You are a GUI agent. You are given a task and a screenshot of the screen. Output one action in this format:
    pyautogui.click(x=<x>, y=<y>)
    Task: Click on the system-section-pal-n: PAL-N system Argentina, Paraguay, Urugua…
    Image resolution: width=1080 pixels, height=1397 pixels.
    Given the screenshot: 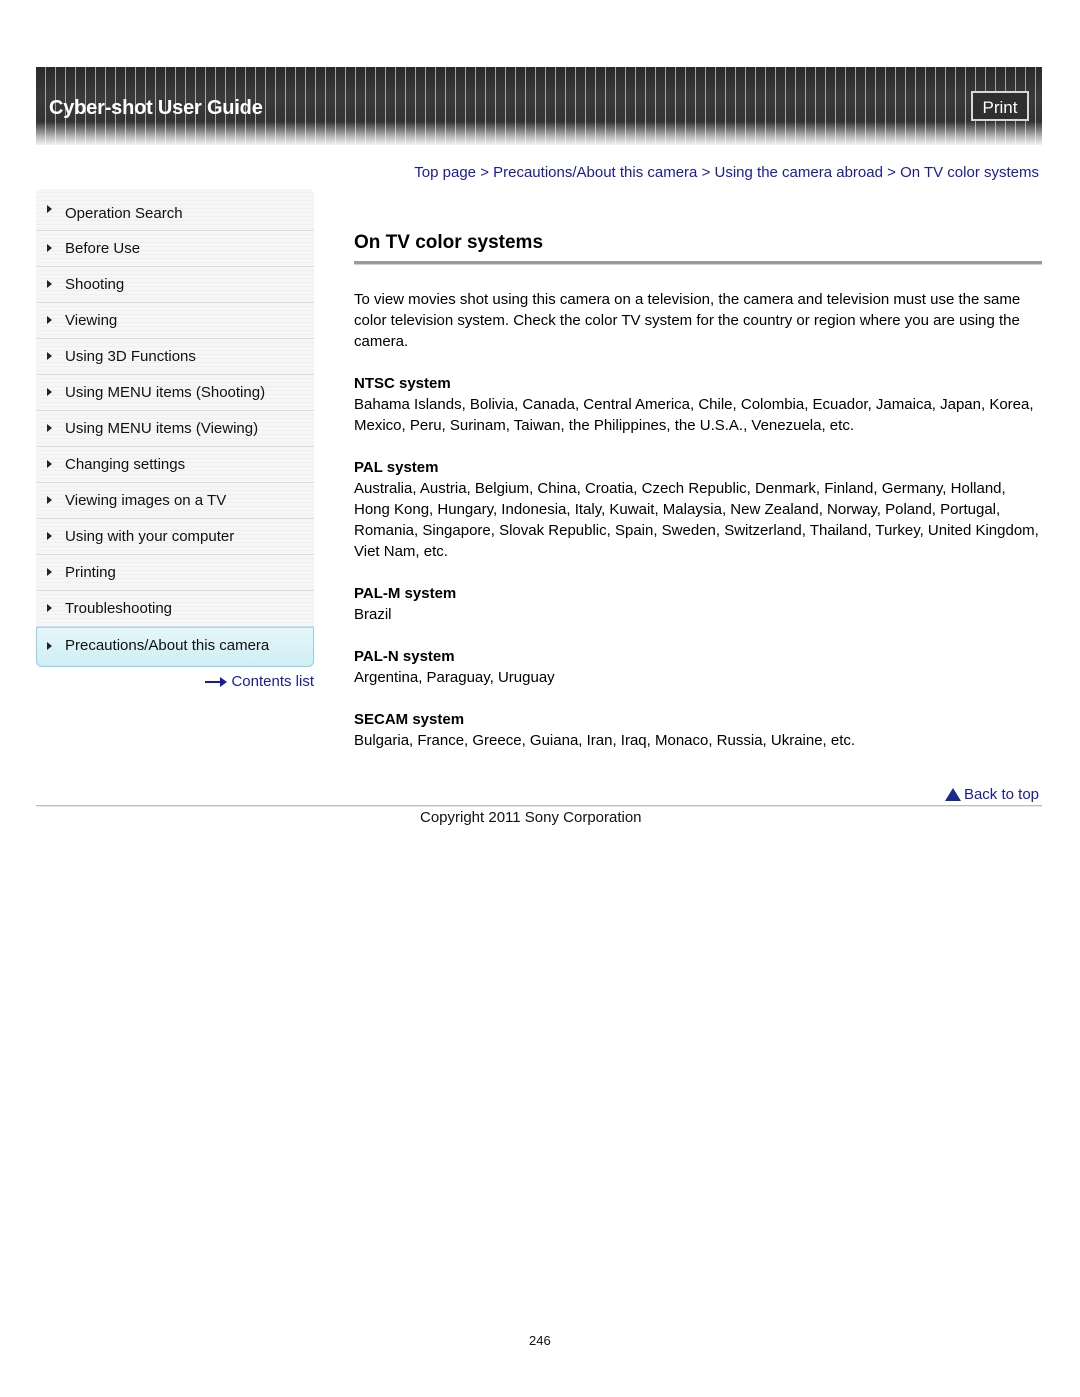 What is the action you would take?
    pyautogui.click(x=698, y=667)
    